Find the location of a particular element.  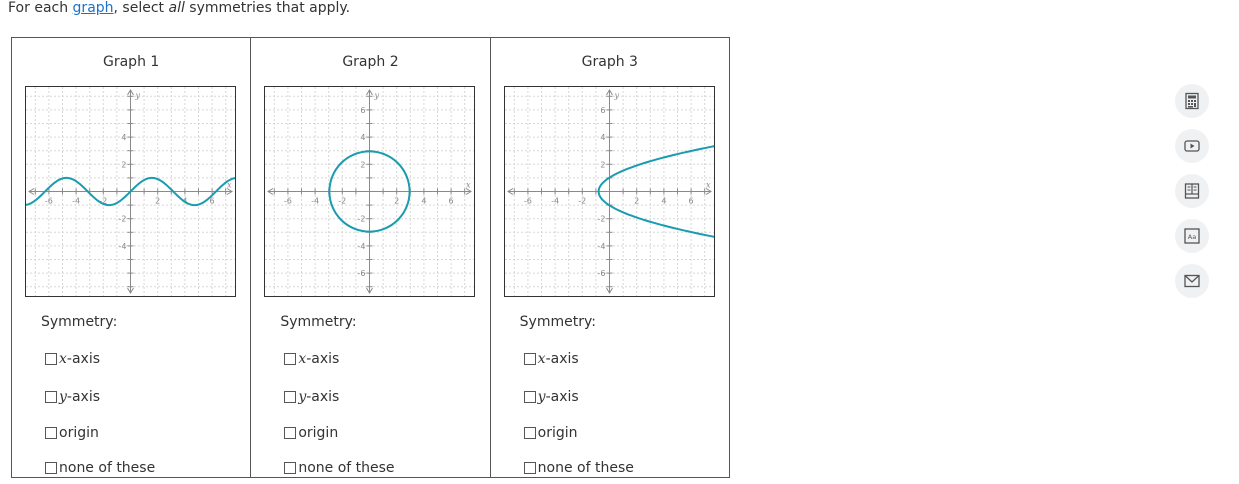

instructions-middle: , select is located at coordinates (141, 8).